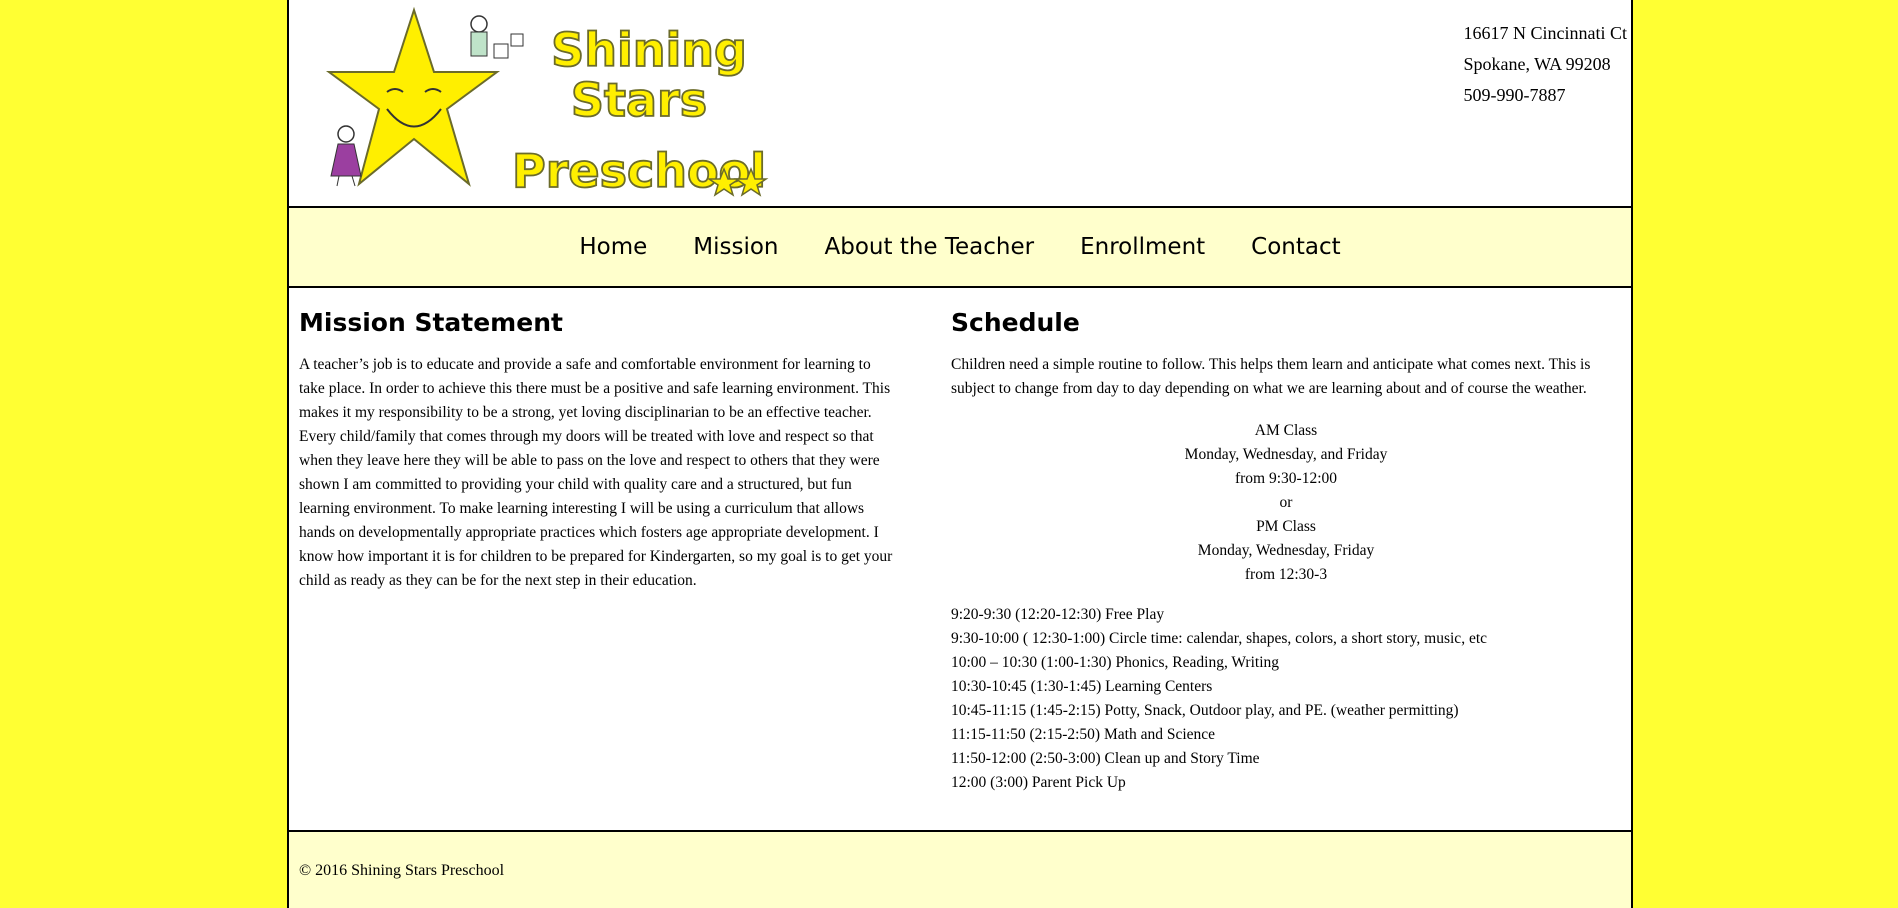 The height and width of the screenshot is (908, 1898). Describe the element at coordinates (1537, 64) in the screenshot. I see `address-city: Spokane, WA 99208` at that location.